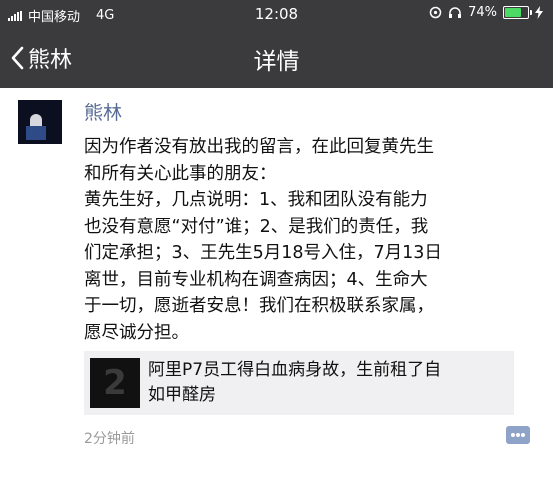 This screenshot has height=481, width=553. I want to click on comment-icon, so click(518, 435).